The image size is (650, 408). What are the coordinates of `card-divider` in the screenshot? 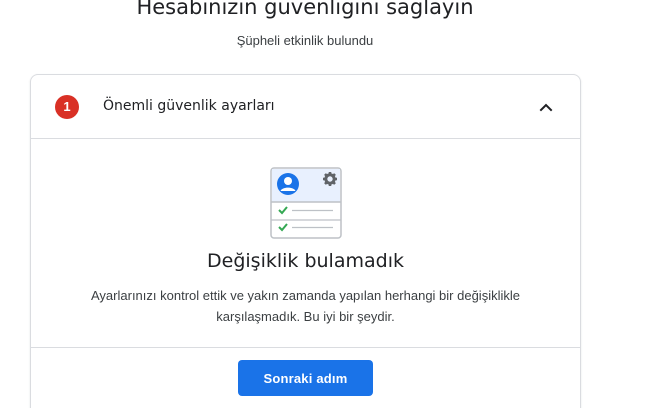 It's located at (305, 347).